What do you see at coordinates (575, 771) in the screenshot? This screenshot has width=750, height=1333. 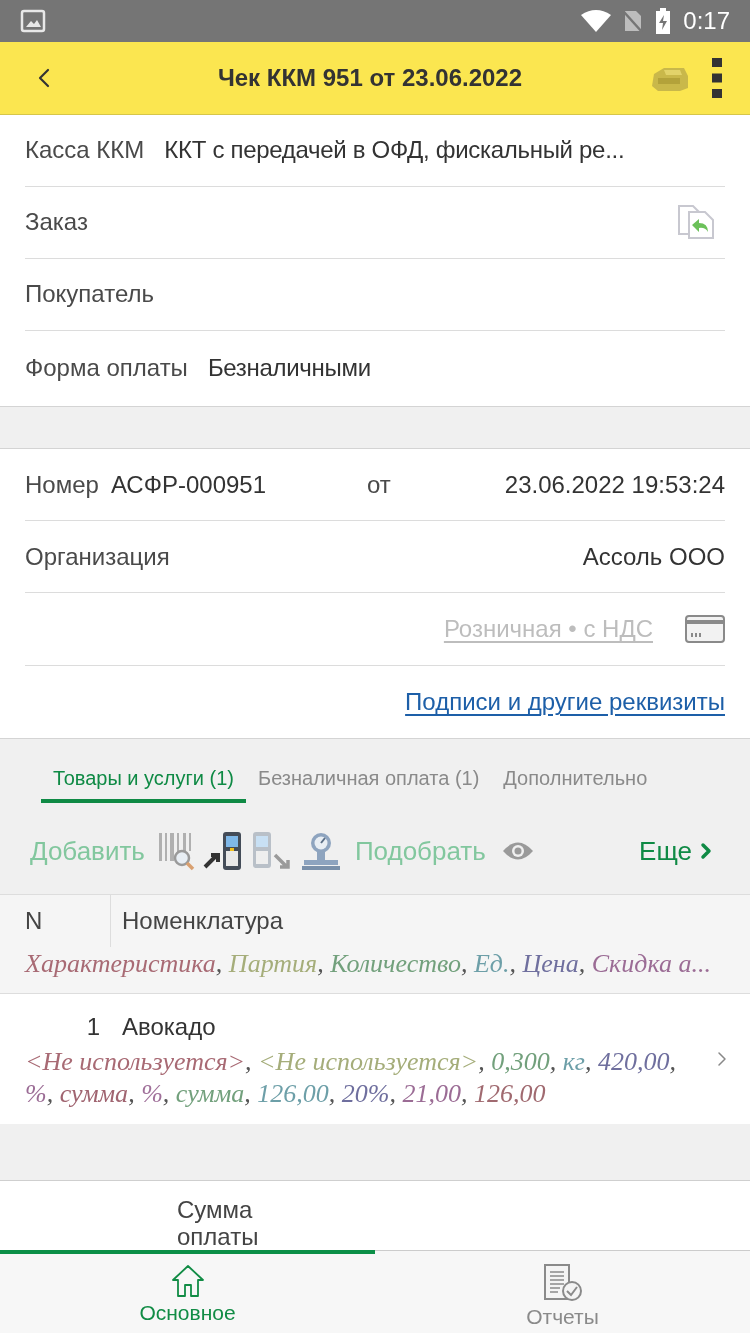 I see `tab: Дополнительно` at bounding box center [575, 771].